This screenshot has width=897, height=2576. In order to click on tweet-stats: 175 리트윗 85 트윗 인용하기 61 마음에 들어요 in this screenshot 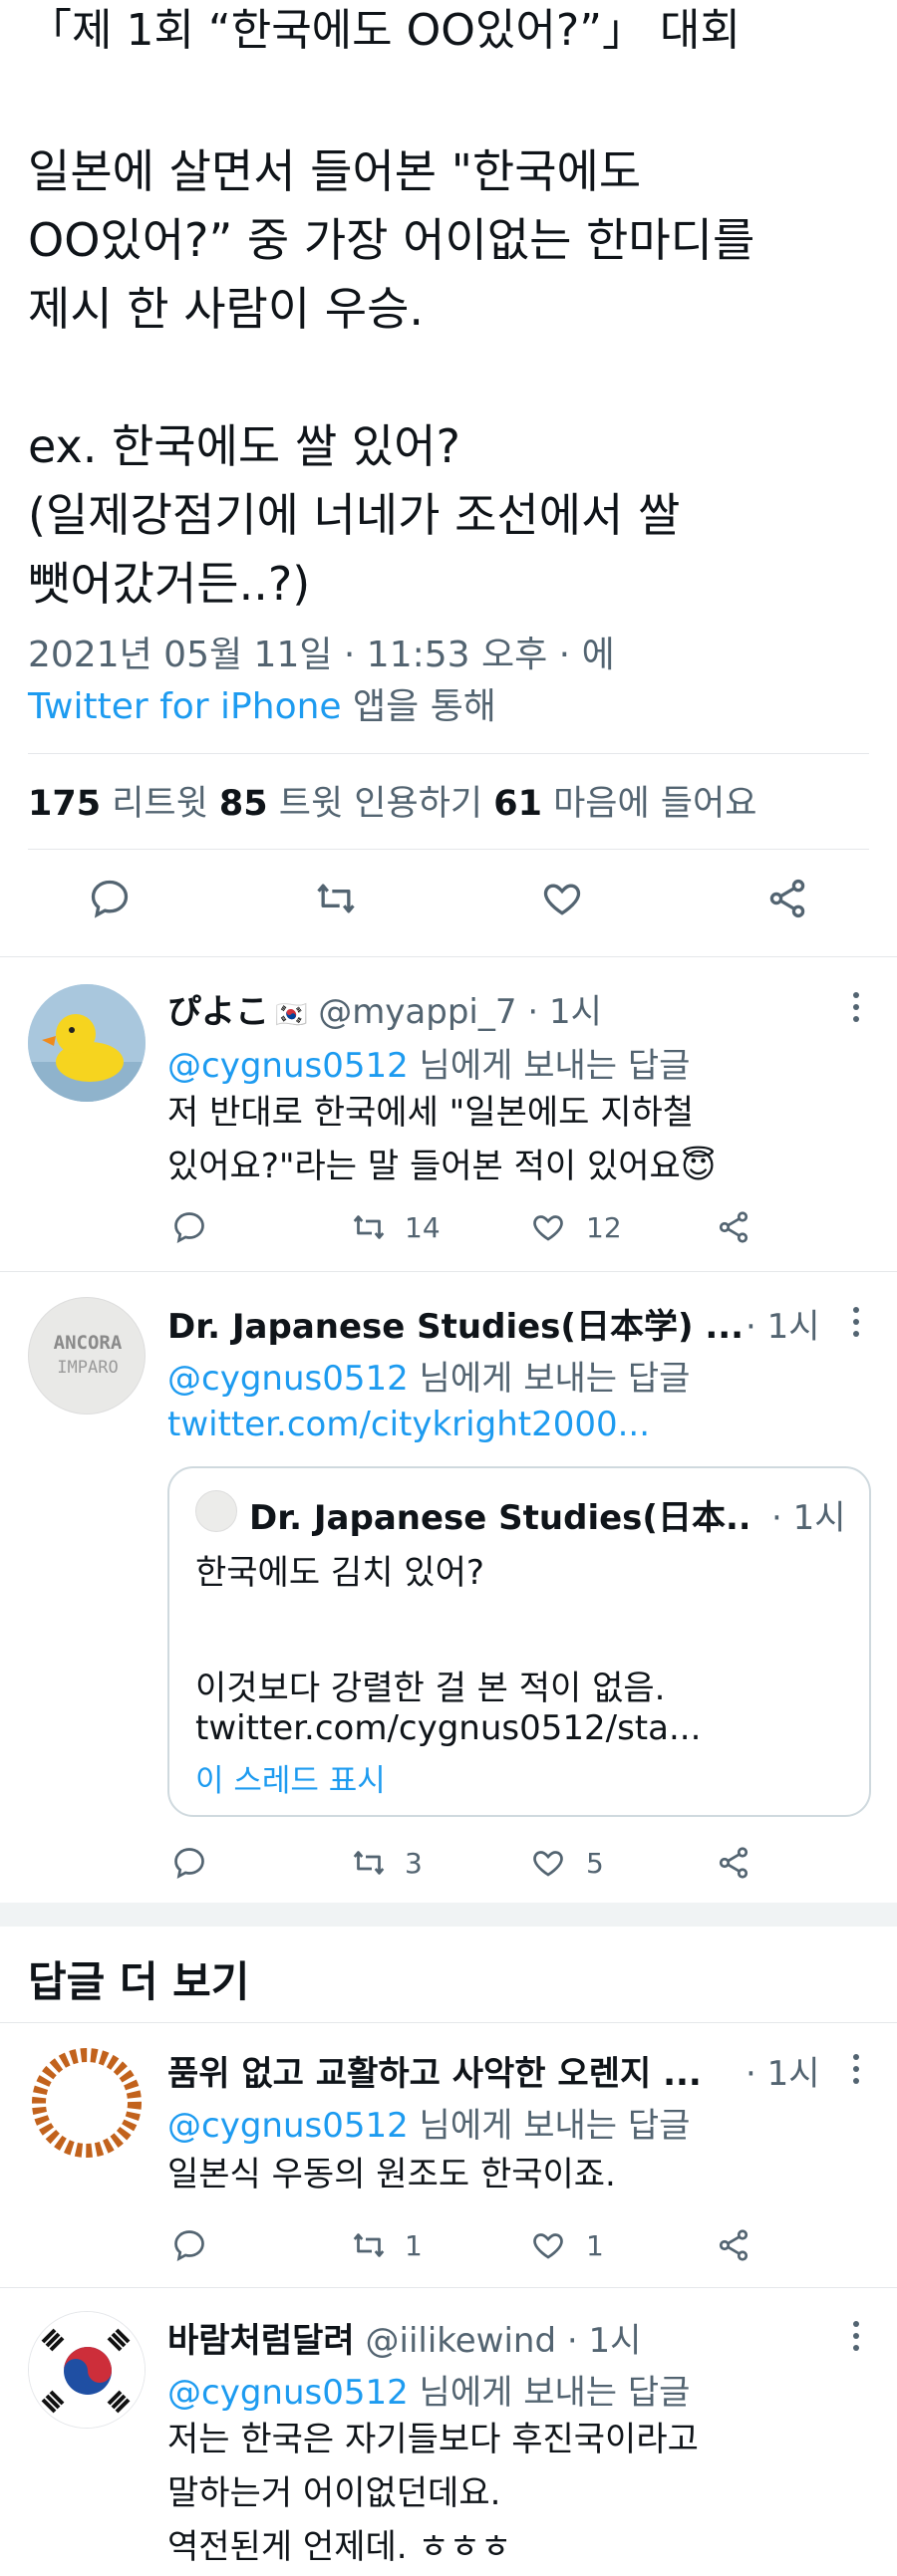, I will do `click(392, 800)`.